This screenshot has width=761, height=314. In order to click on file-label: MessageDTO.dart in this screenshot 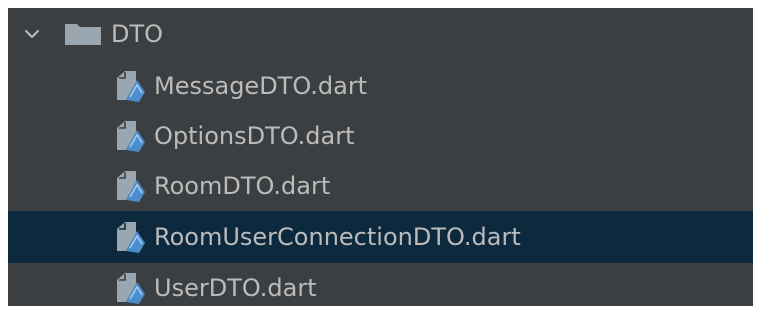, I will do `click(261, 86)`.